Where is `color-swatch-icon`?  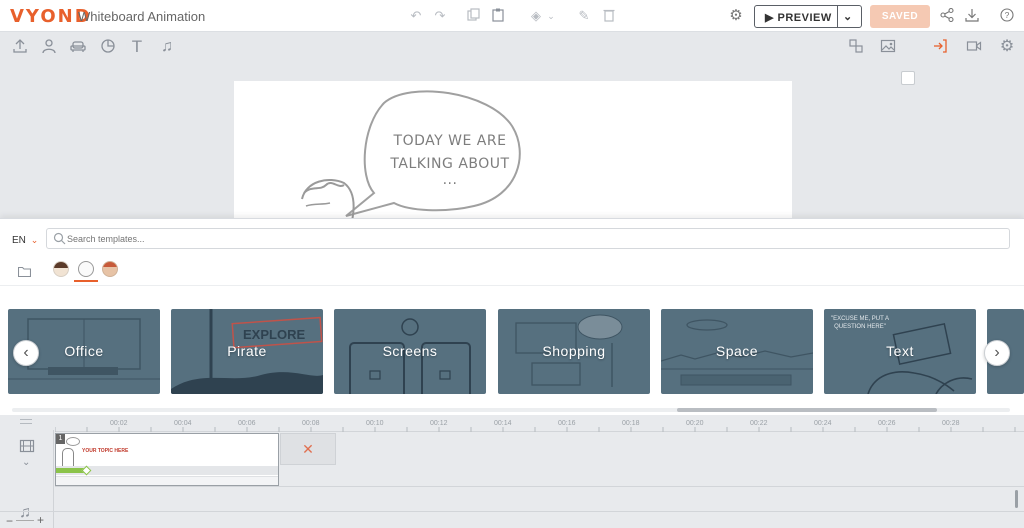 color-swatch-icon is located at coordinates (908, 78).